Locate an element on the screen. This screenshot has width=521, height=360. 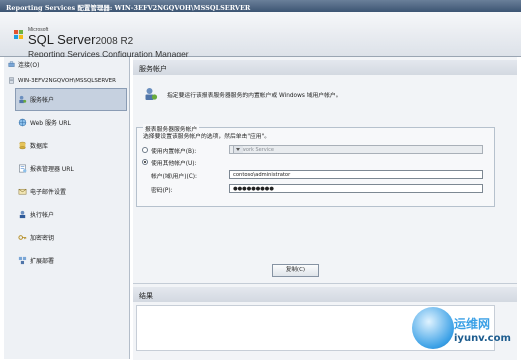
product-version: 2008 R2 is located at coordinates (114, 41).